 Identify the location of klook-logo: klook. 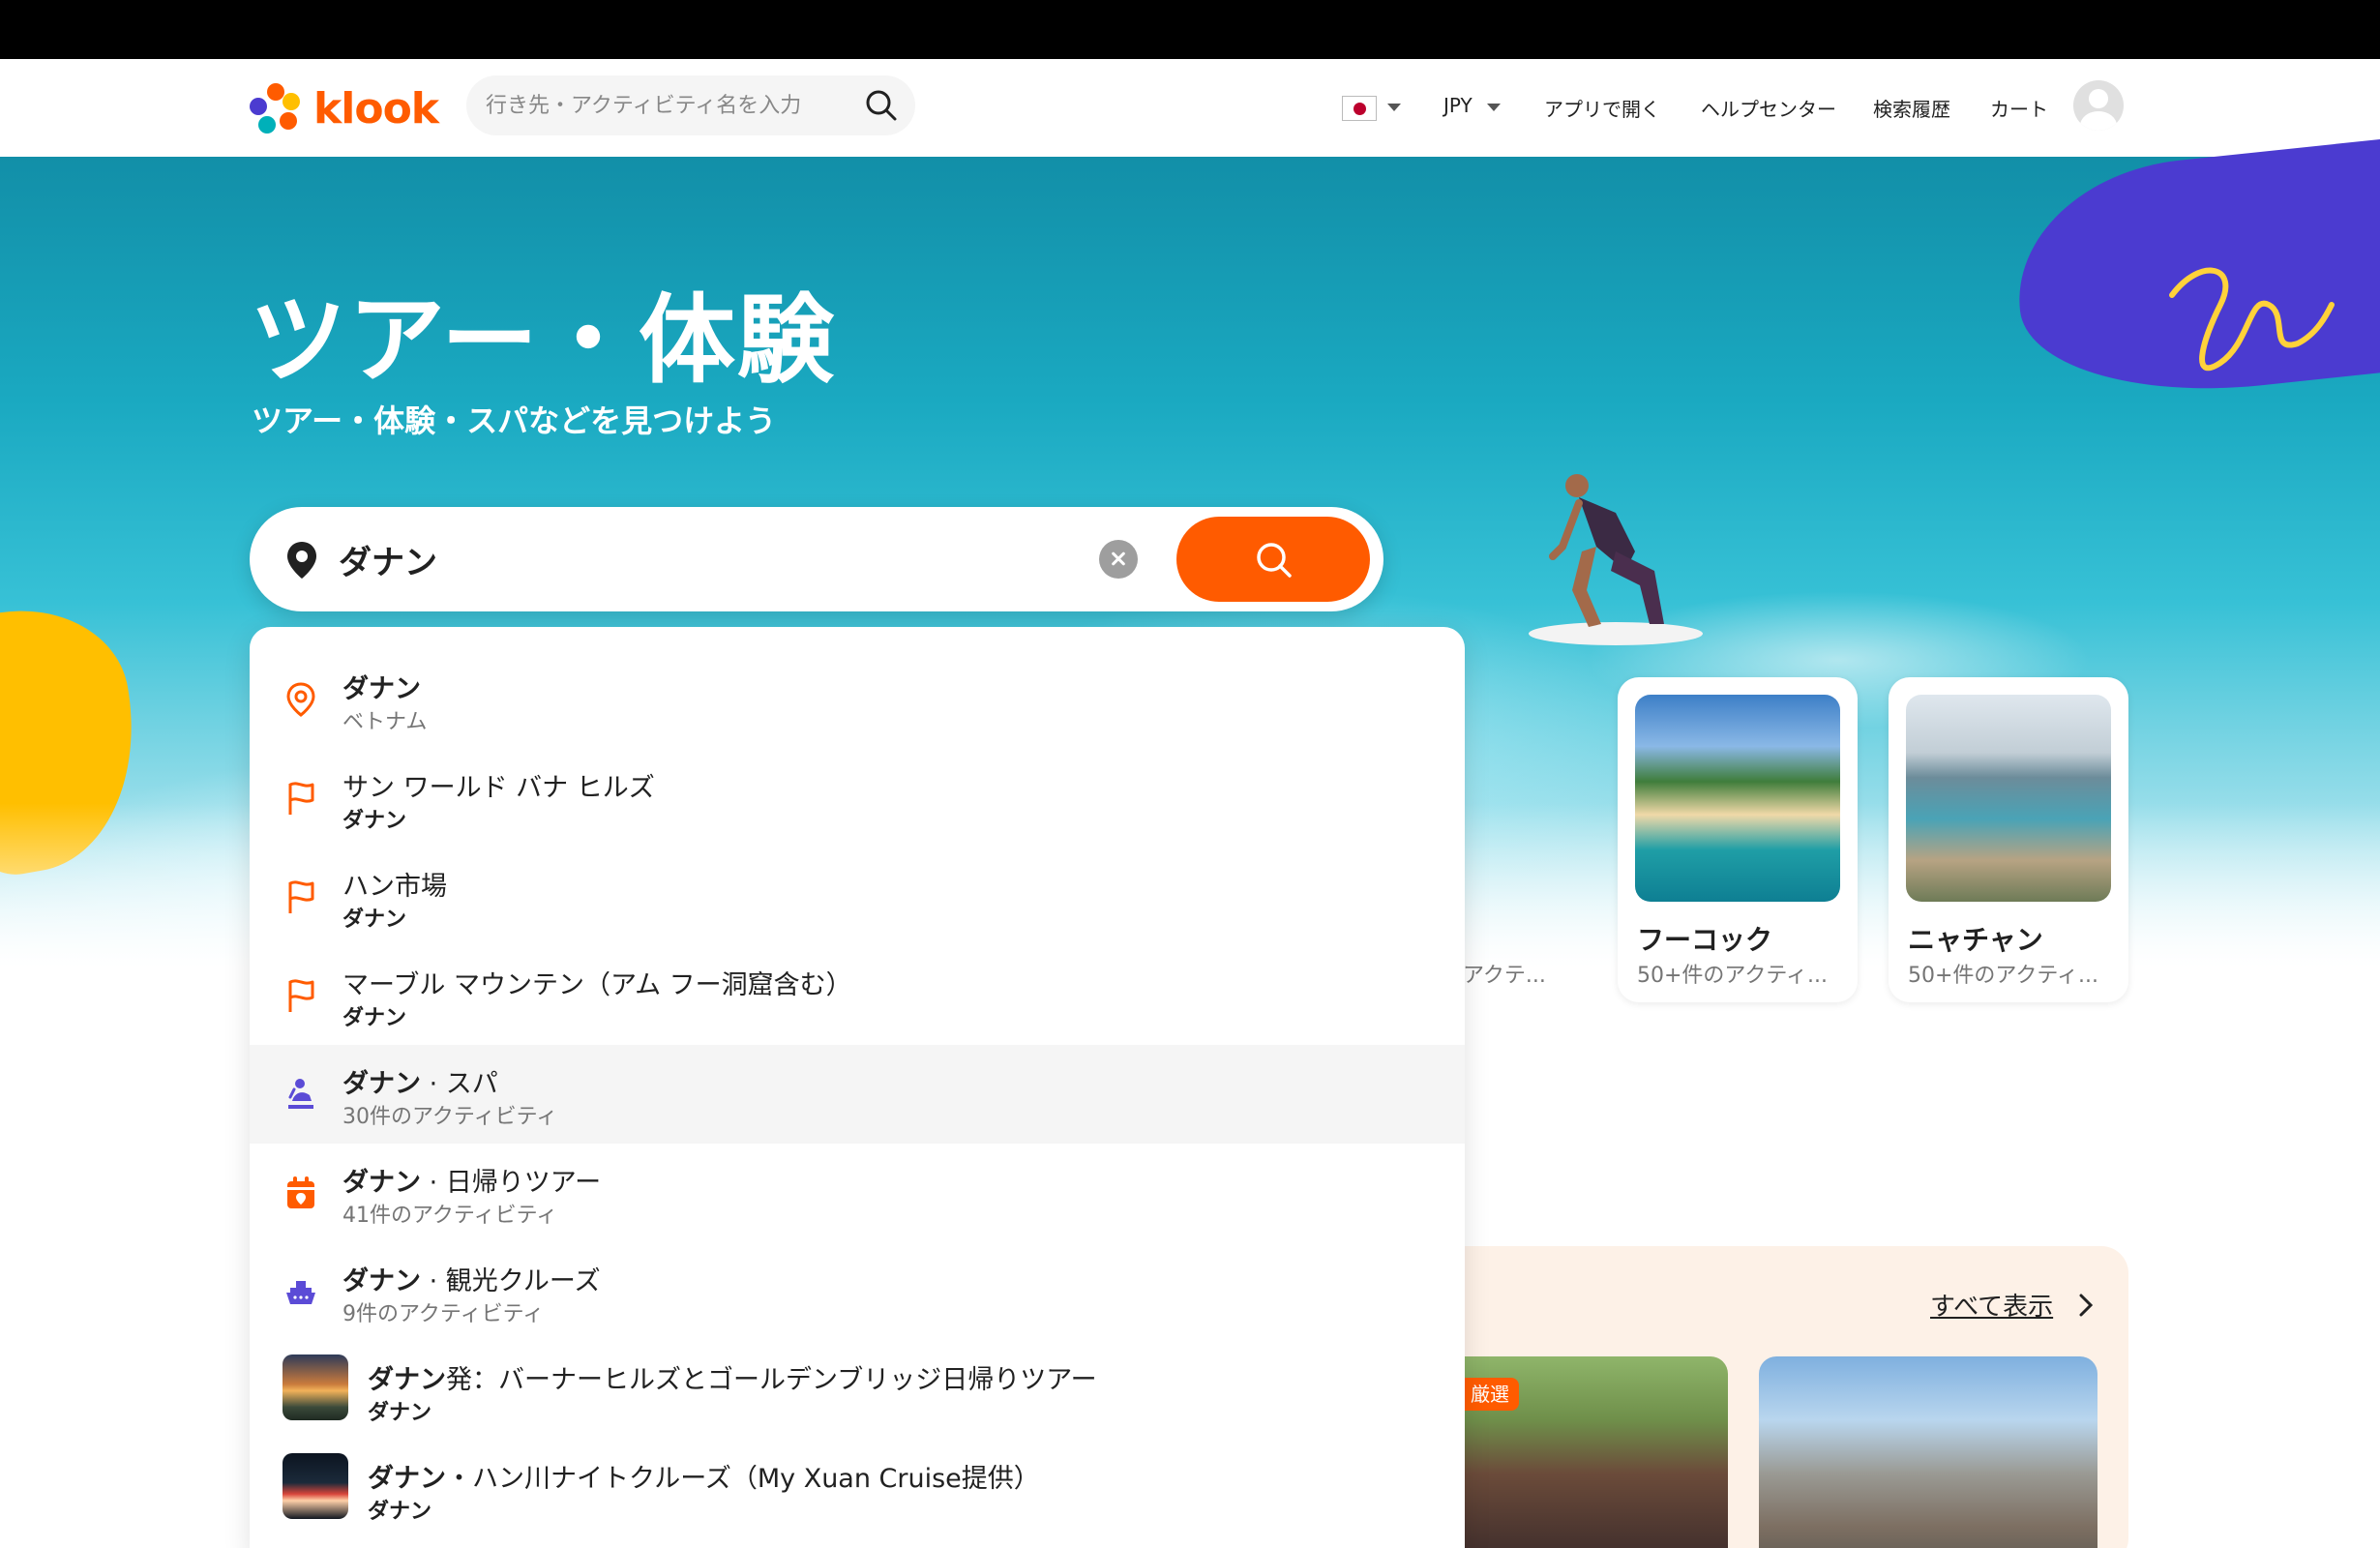
(344, 108).